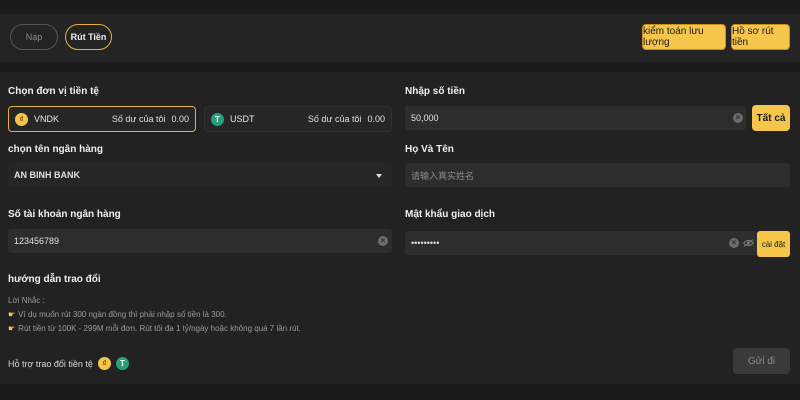 This screenshot has width=800, height=400. Describe the element at coordinates (734, 243) in the screenshot. I see `clear-password-icon: ×` at that location.